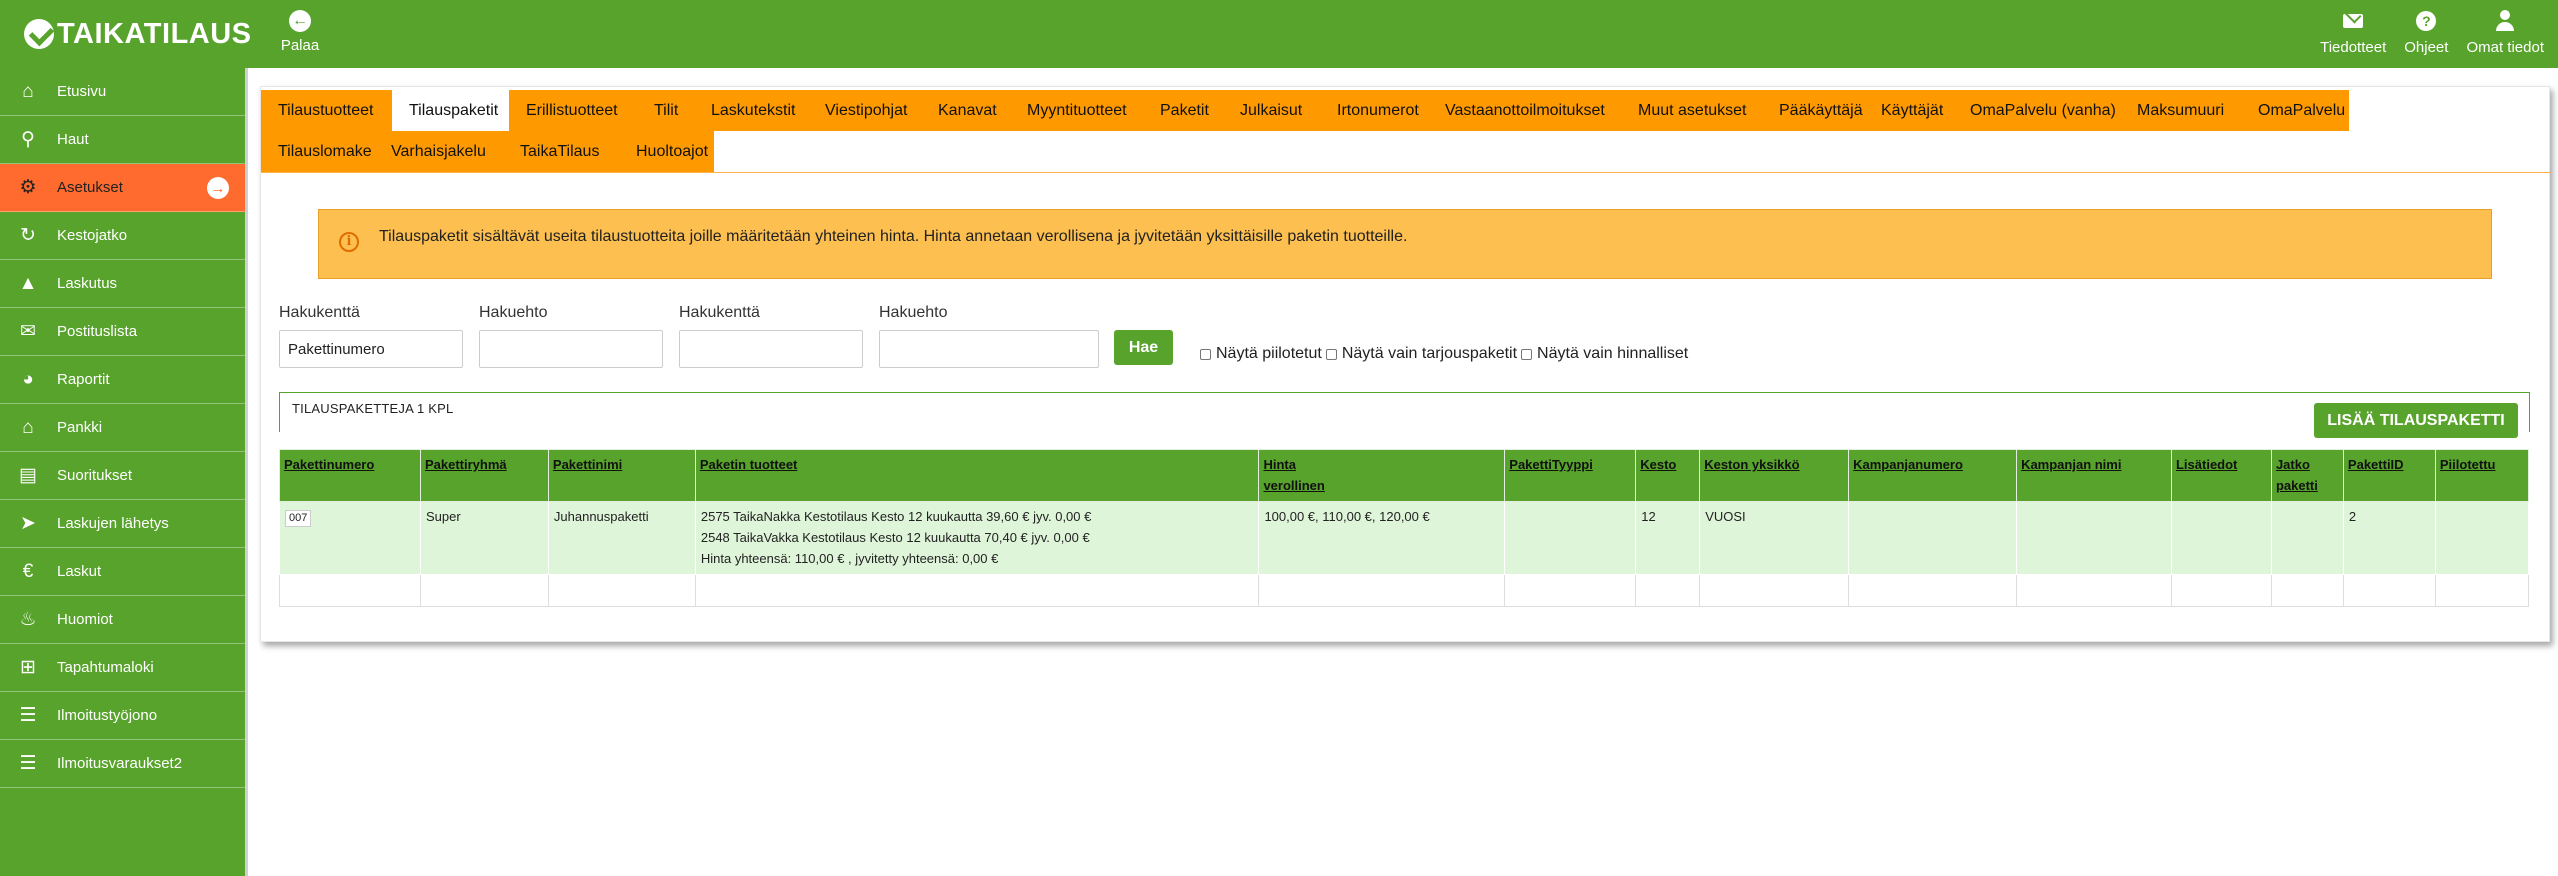 The height and width of the screenshot is (876, 2558). Describe the element at coordinates (350, 475) in the screenshot. I see `col-pakettinumero: Pakettinumero` at that location.